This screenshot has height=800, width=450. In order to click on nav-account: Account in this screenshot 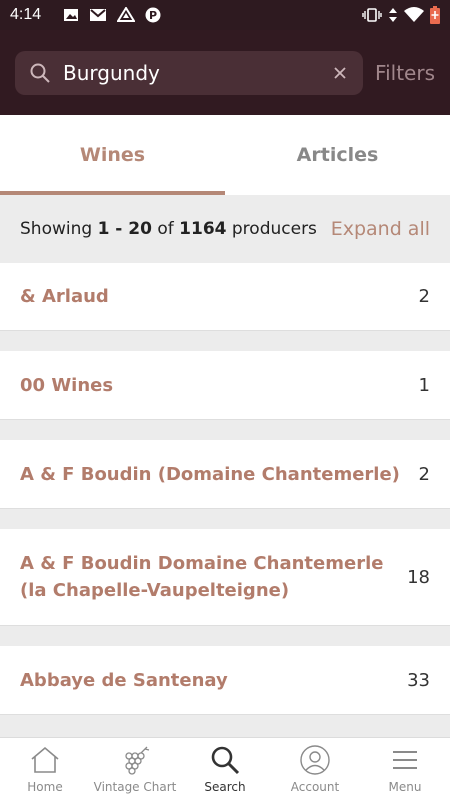, I will do `click(315, 769)`.